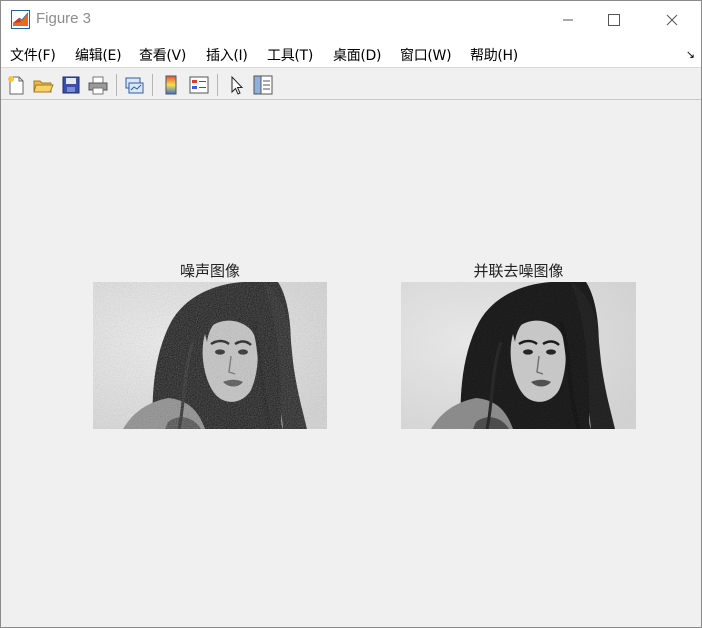  What do you see at coordinates (43, 85) in the screenshot?
I see `open-file-icon` at bounding box center [43, 85].